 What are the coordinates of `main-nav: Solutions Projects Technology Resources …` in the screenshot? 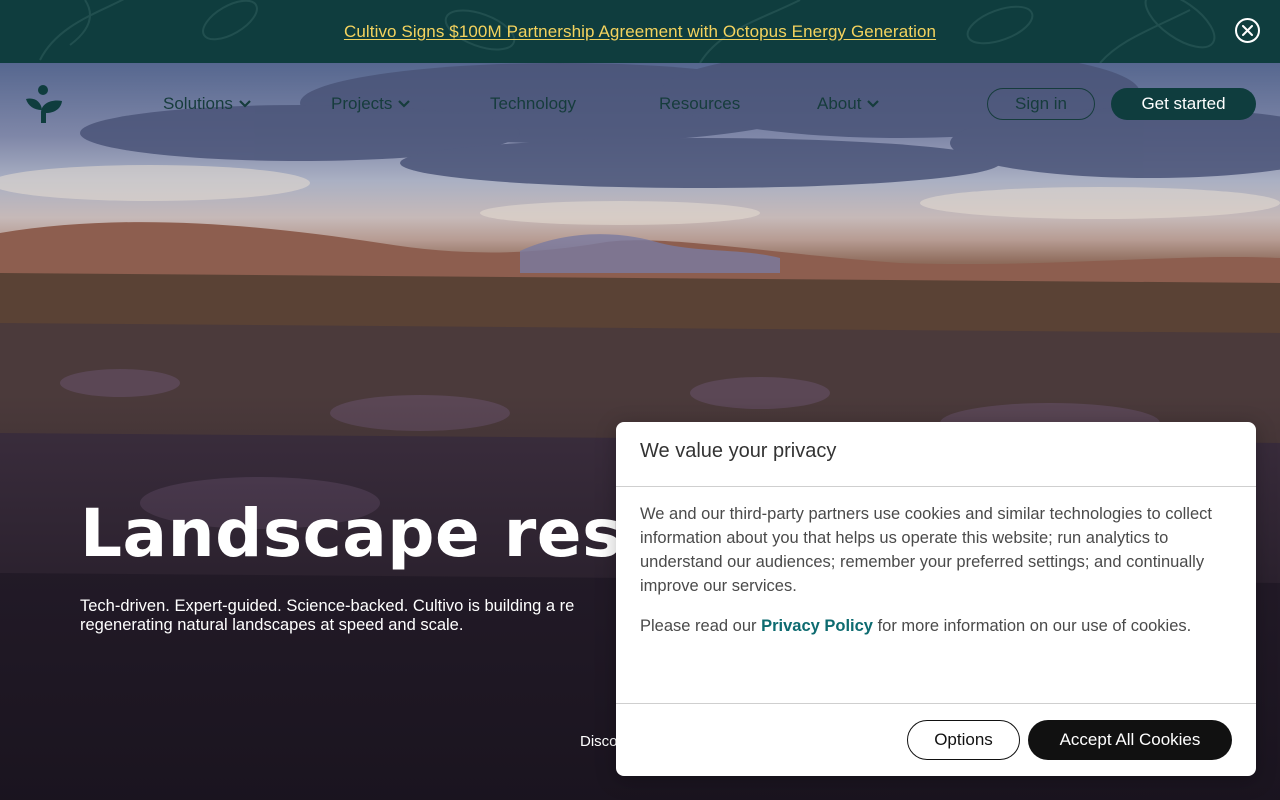 It's located at (640, 104).